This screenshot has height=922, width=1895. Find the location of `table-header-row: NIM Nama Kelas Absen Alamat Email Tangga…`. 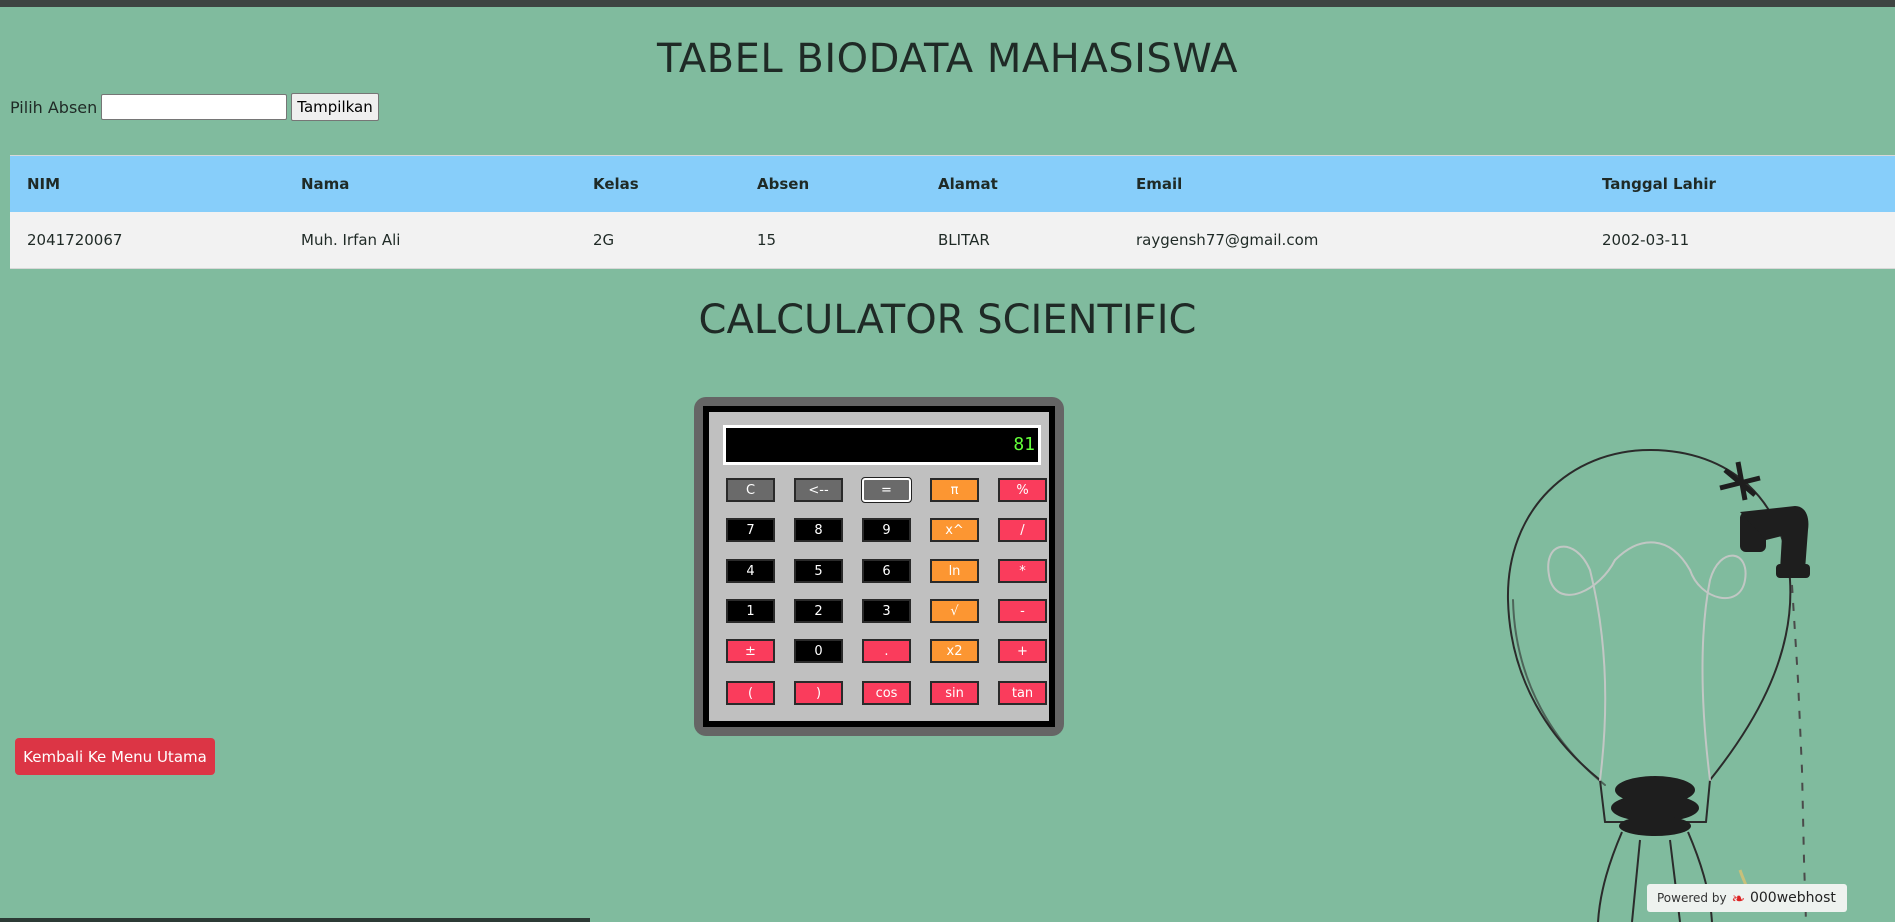

table-header-row: NIM Nama Kelas Absen Alamat Email Tangga… is located at coordinates (952, 183).